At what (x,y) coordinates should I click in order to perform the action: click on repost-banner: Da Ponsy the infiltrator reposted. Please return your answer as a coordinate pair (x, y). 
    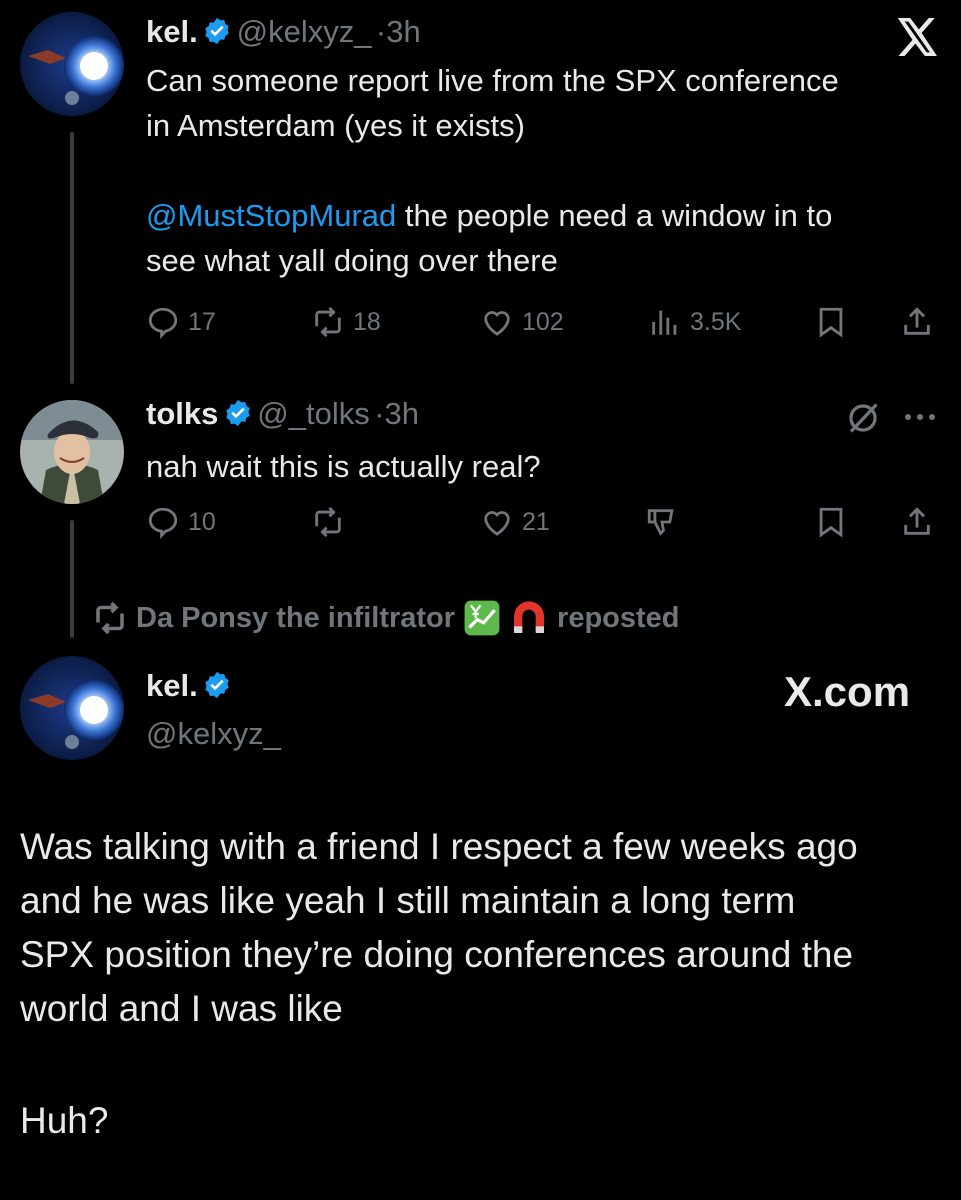
    Looking at the image, I should click on (386, 618).